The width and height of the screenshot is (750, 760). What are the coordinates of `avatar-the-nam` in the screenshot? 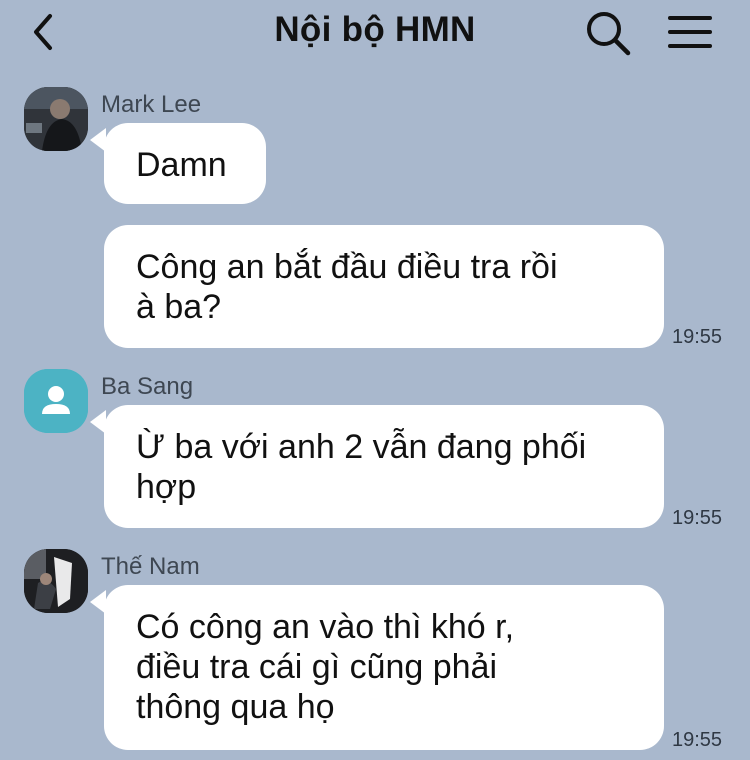 It's located at (56, 581).